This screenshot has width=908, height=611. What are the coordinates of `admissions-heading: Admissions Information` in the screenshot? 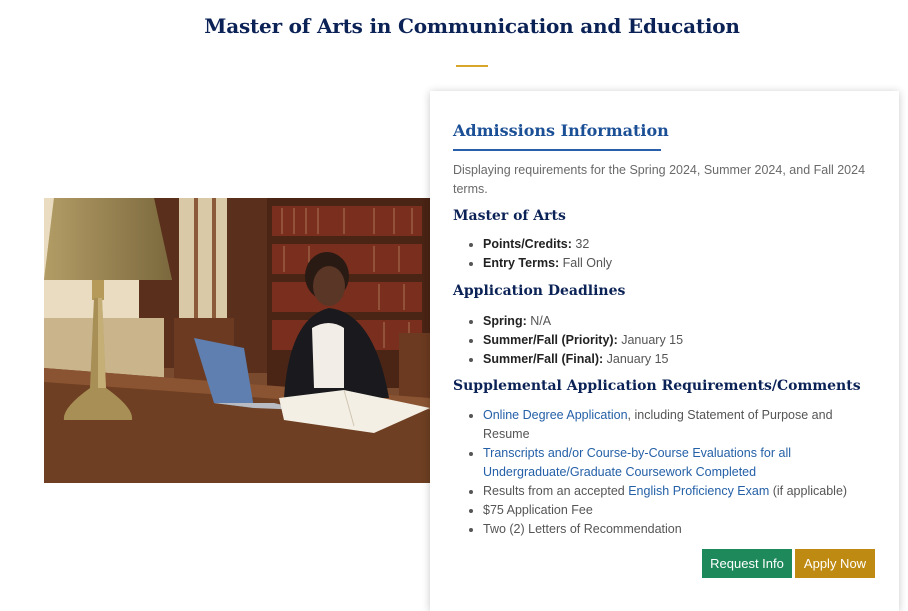 It's located at (561, 130).